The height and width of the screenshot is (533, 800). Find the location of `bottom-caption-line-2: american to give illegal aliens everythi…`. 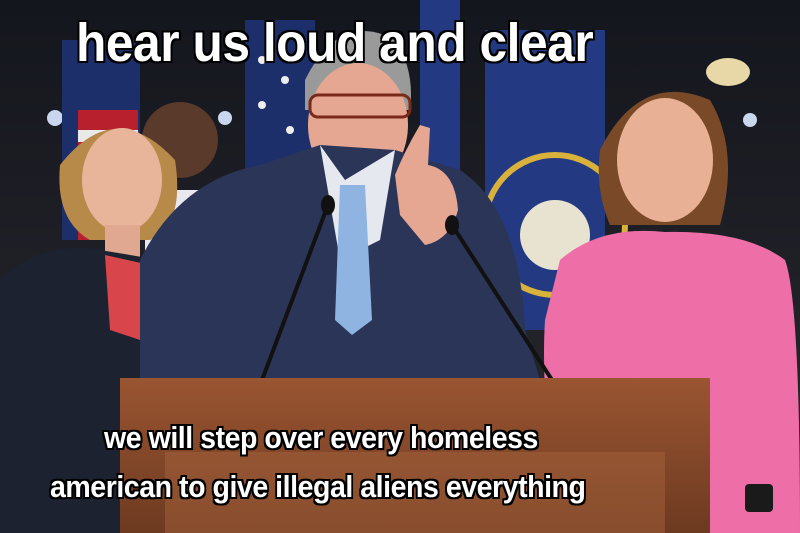

bottom-caption-line-2: american to give illegal aliens everythi… is located at coordinates (318, 486).